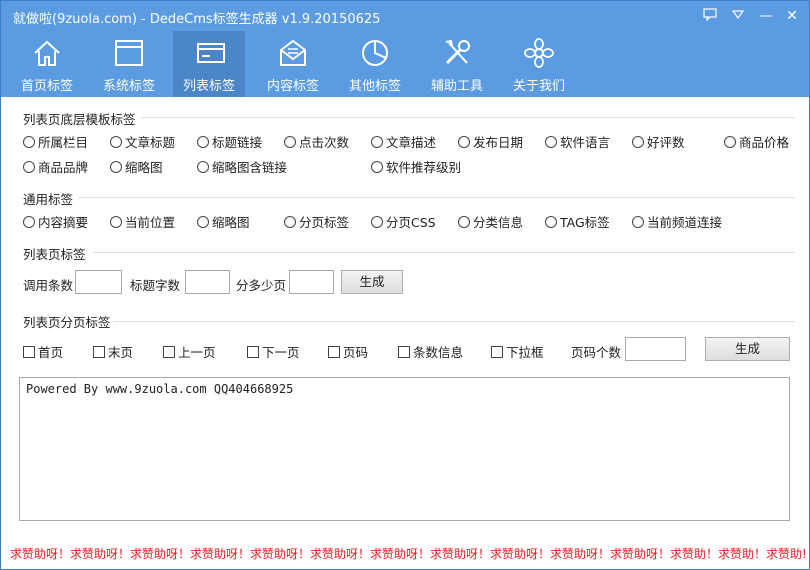 This screenshot has height=570, width=810. What do you see at coordinates (375, 53) in the screenshot?
I see `pie-chart-icon` at bounding box center [375, 53].